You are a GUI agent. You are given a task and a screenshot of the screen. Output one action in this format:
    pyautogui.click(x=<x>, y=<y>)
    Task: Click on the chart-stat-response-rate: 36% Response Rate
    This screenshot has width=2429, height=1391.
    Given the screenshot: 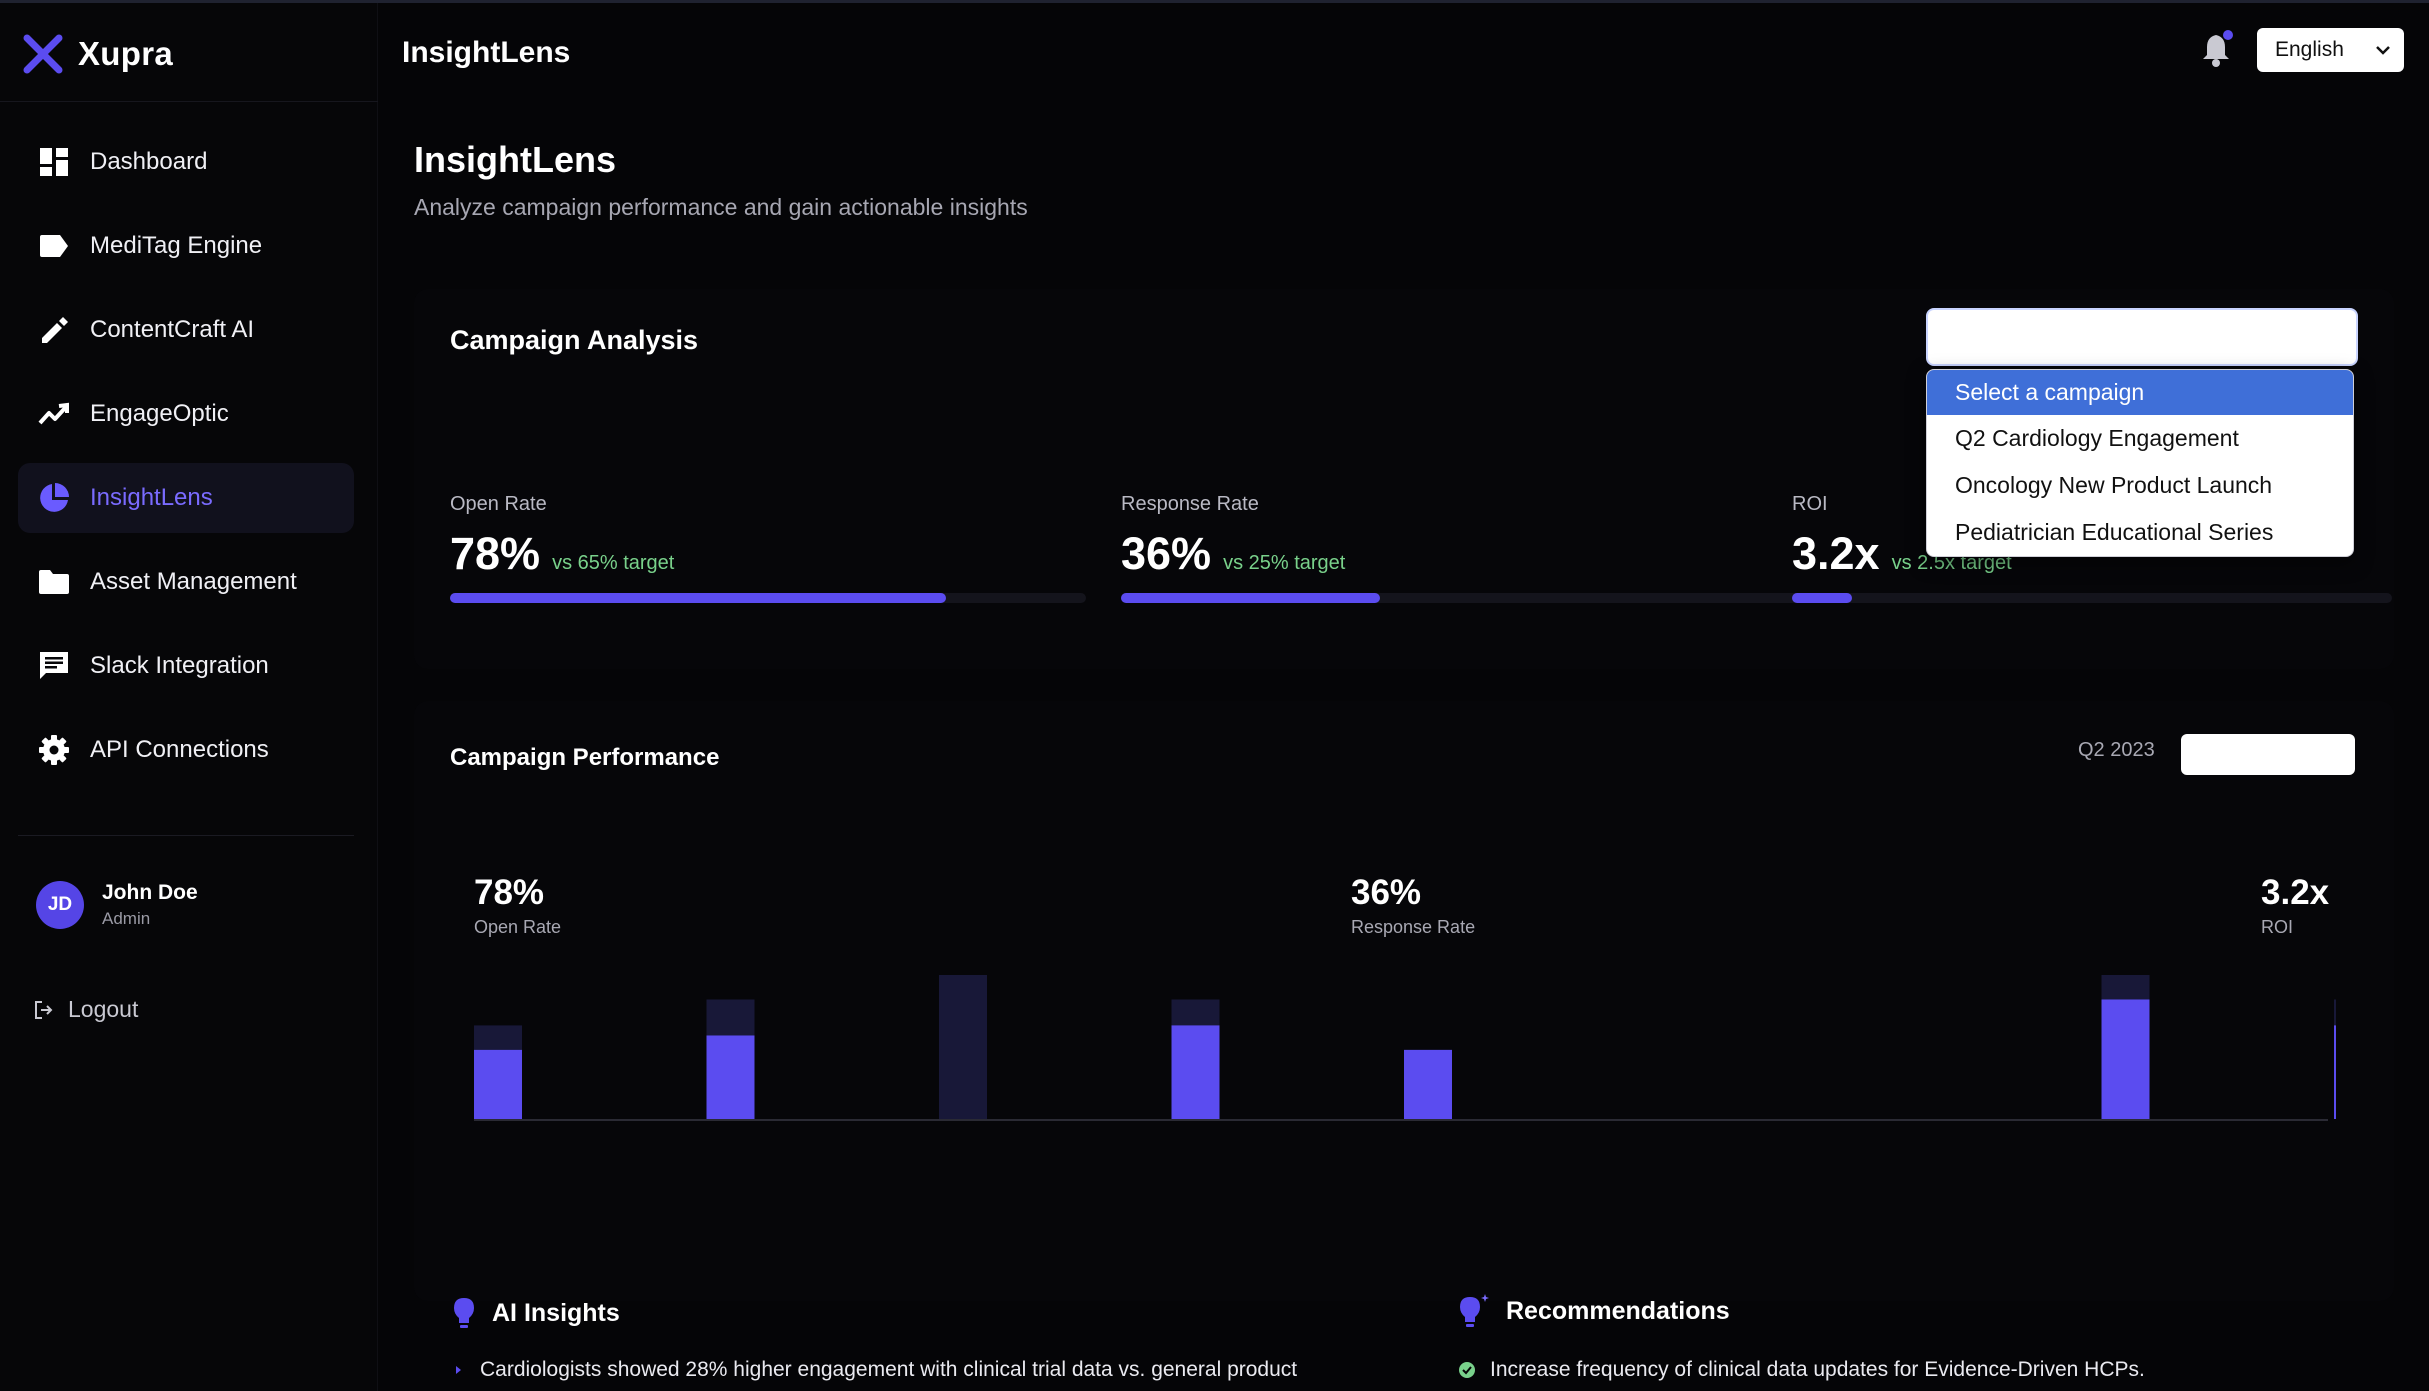 What is the action you would take?
    pyautogui.click(x=1413, y=905)
    